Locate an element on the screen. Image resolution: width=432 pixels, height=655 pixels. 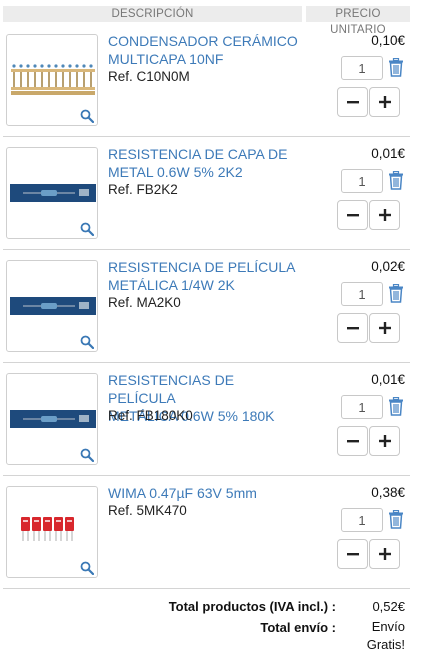
cart-table-header: DESCRIPCIÓN PRECIO UNITARIO is located at coordinates (216, 21).